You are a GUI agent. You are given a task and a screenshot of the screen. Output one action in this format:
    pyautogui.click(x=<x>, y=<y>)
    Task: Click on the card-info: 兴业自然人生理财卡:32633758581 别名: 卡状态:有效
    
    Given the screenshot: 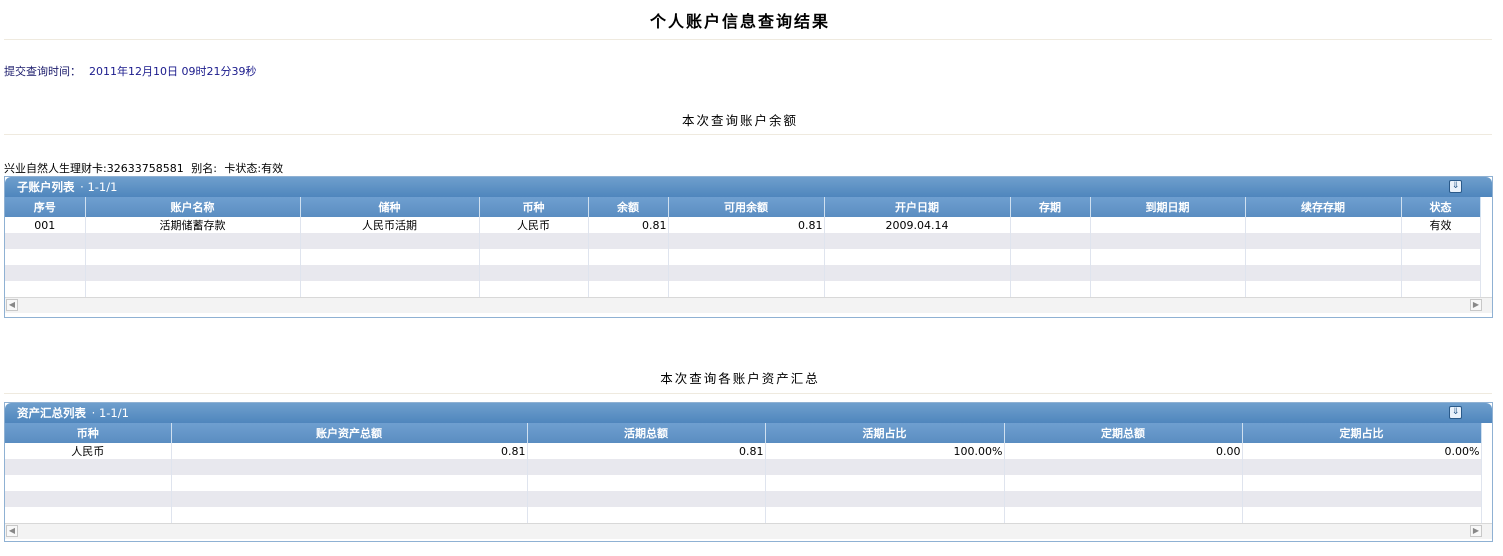 What is the action you would take?
    pyautogui.click(x=145, y=168)
    